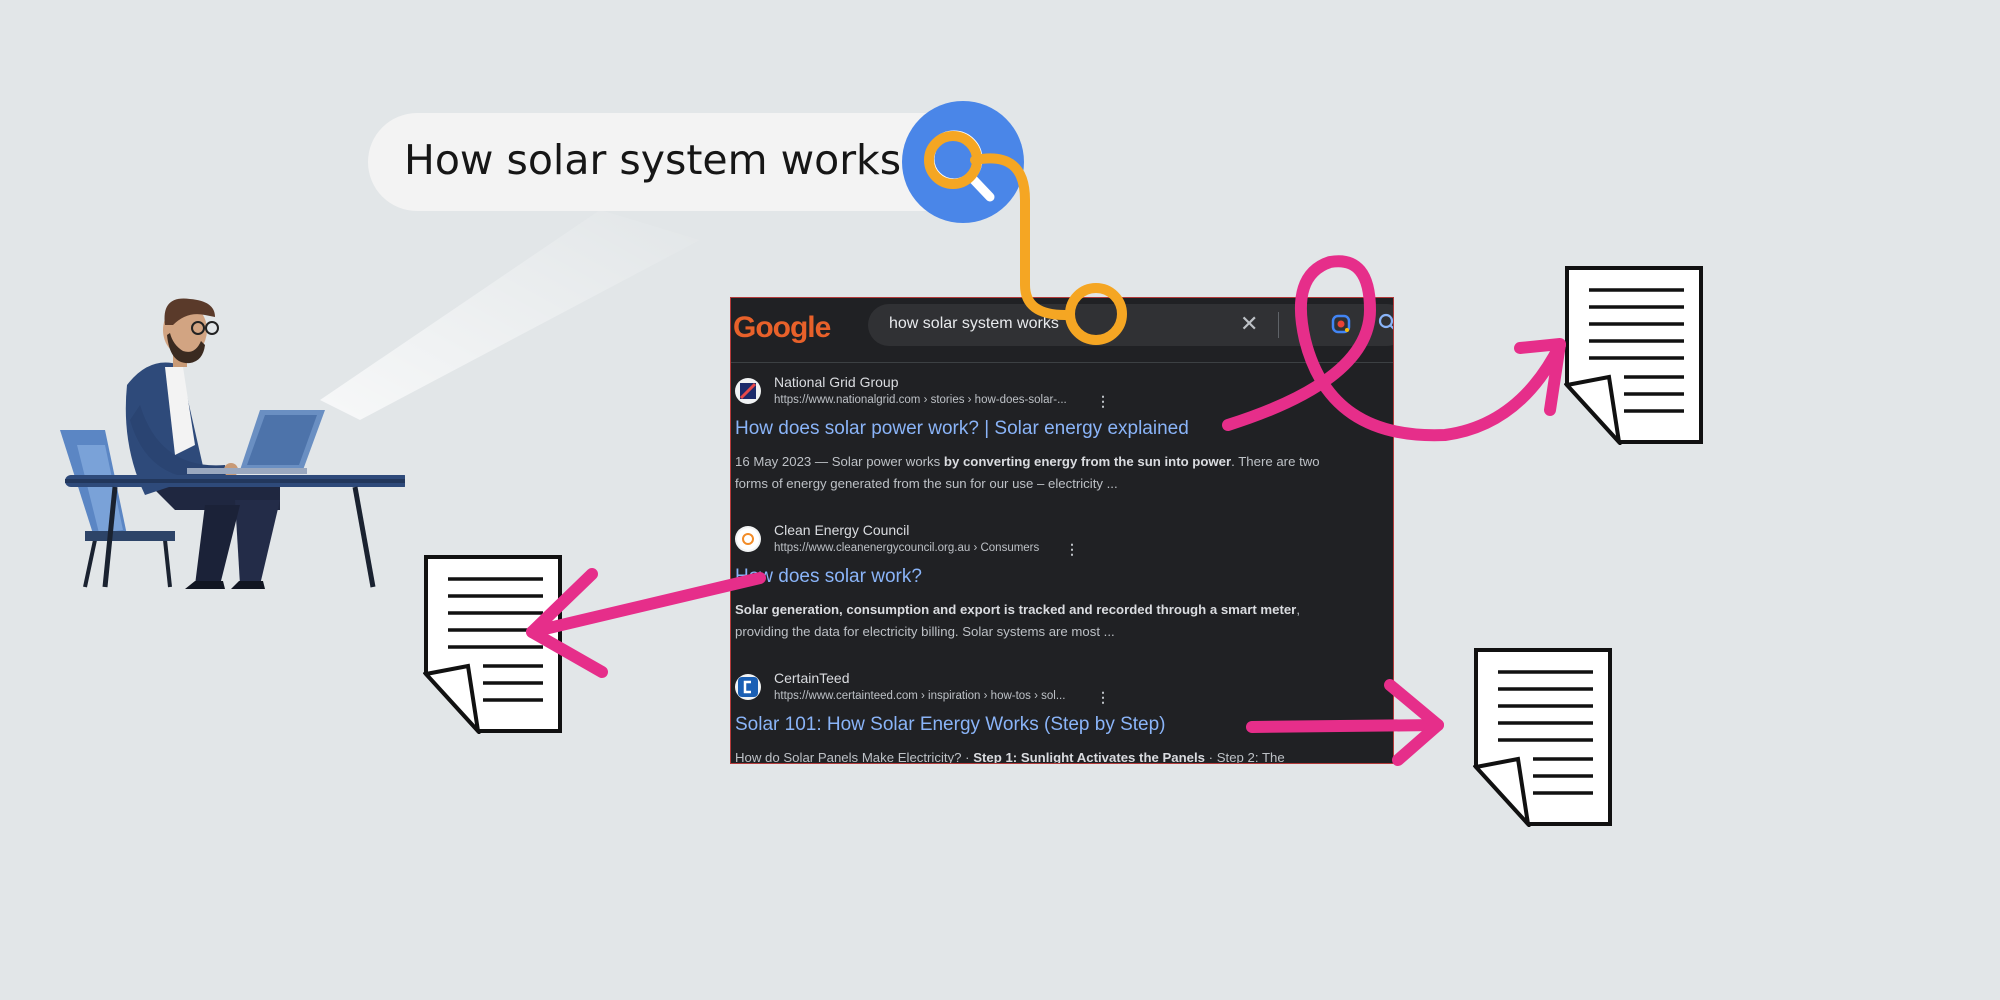  What do you see at coordinates (1386, 323) in the screenshot?
I see `search-icon` at bounding box center [1386, 323].